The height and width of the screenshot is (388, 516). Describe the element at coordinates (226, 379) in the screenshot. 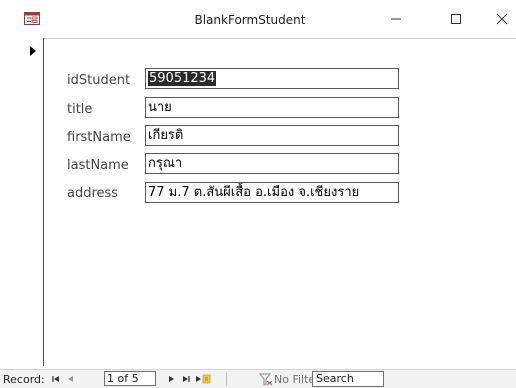

I see `nav-separator` at that location.